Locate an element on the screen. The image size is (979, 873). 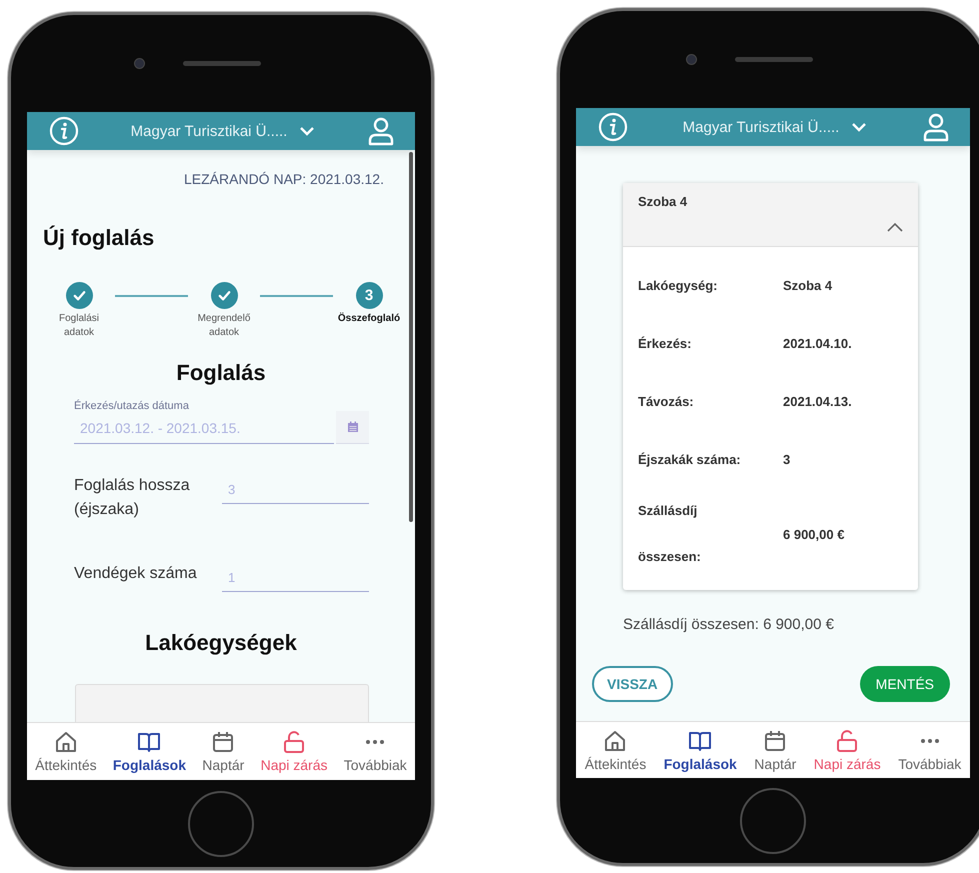
detail-label: Szállásdíj összesen: is located at coordinates (670, 534).